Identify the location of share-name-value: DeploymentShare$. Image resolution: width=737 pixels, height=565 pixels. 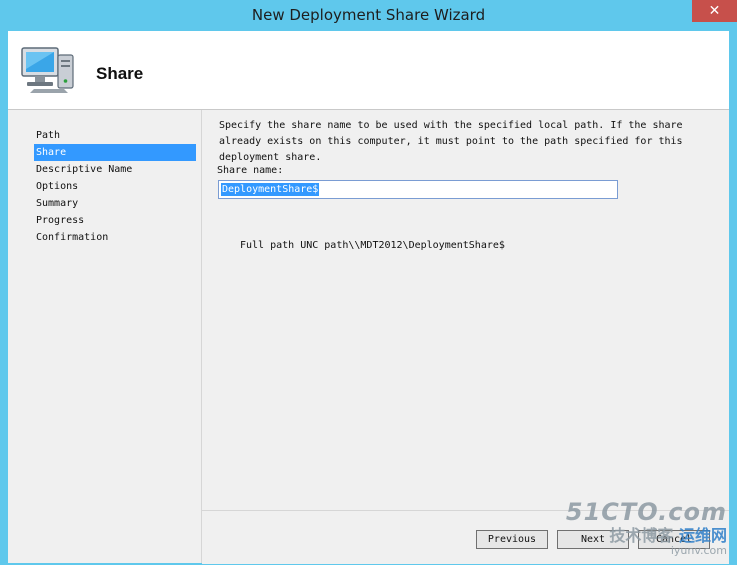
(270, 189).